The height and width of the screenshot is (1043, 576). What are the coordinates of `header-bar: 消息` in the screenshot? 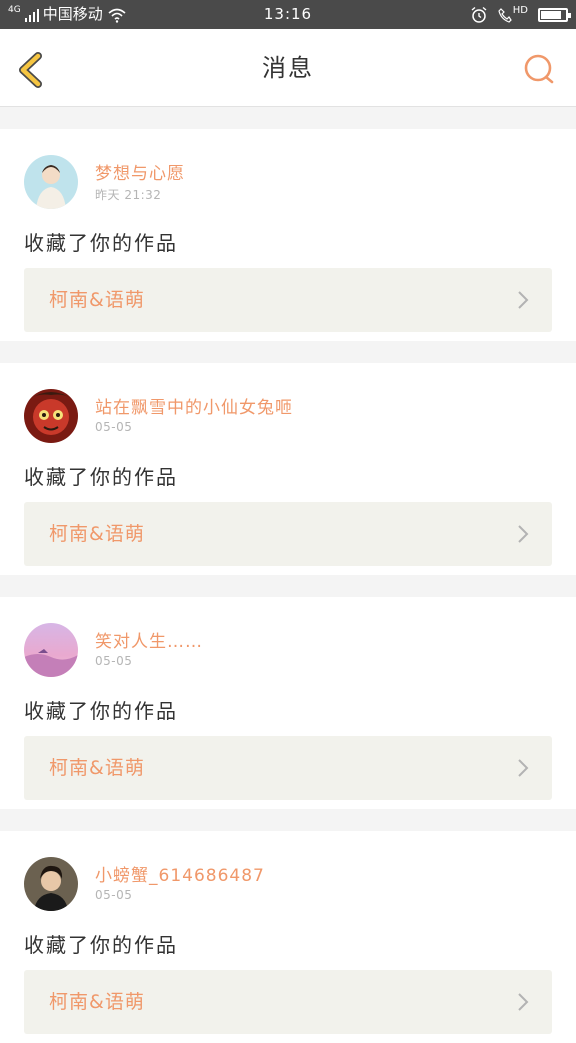 It's located at (288, 68).